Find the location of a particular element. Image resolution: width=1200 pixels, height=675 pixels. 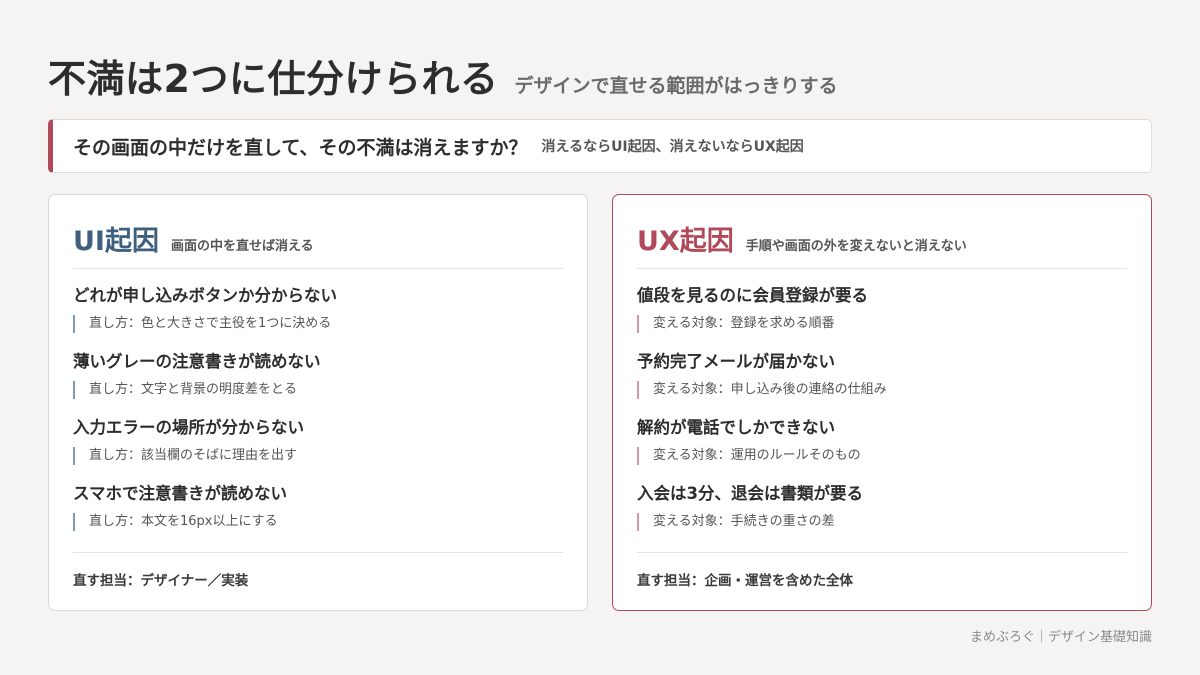

ui-card-title: UI起因 is located at coordinates (116, 241).